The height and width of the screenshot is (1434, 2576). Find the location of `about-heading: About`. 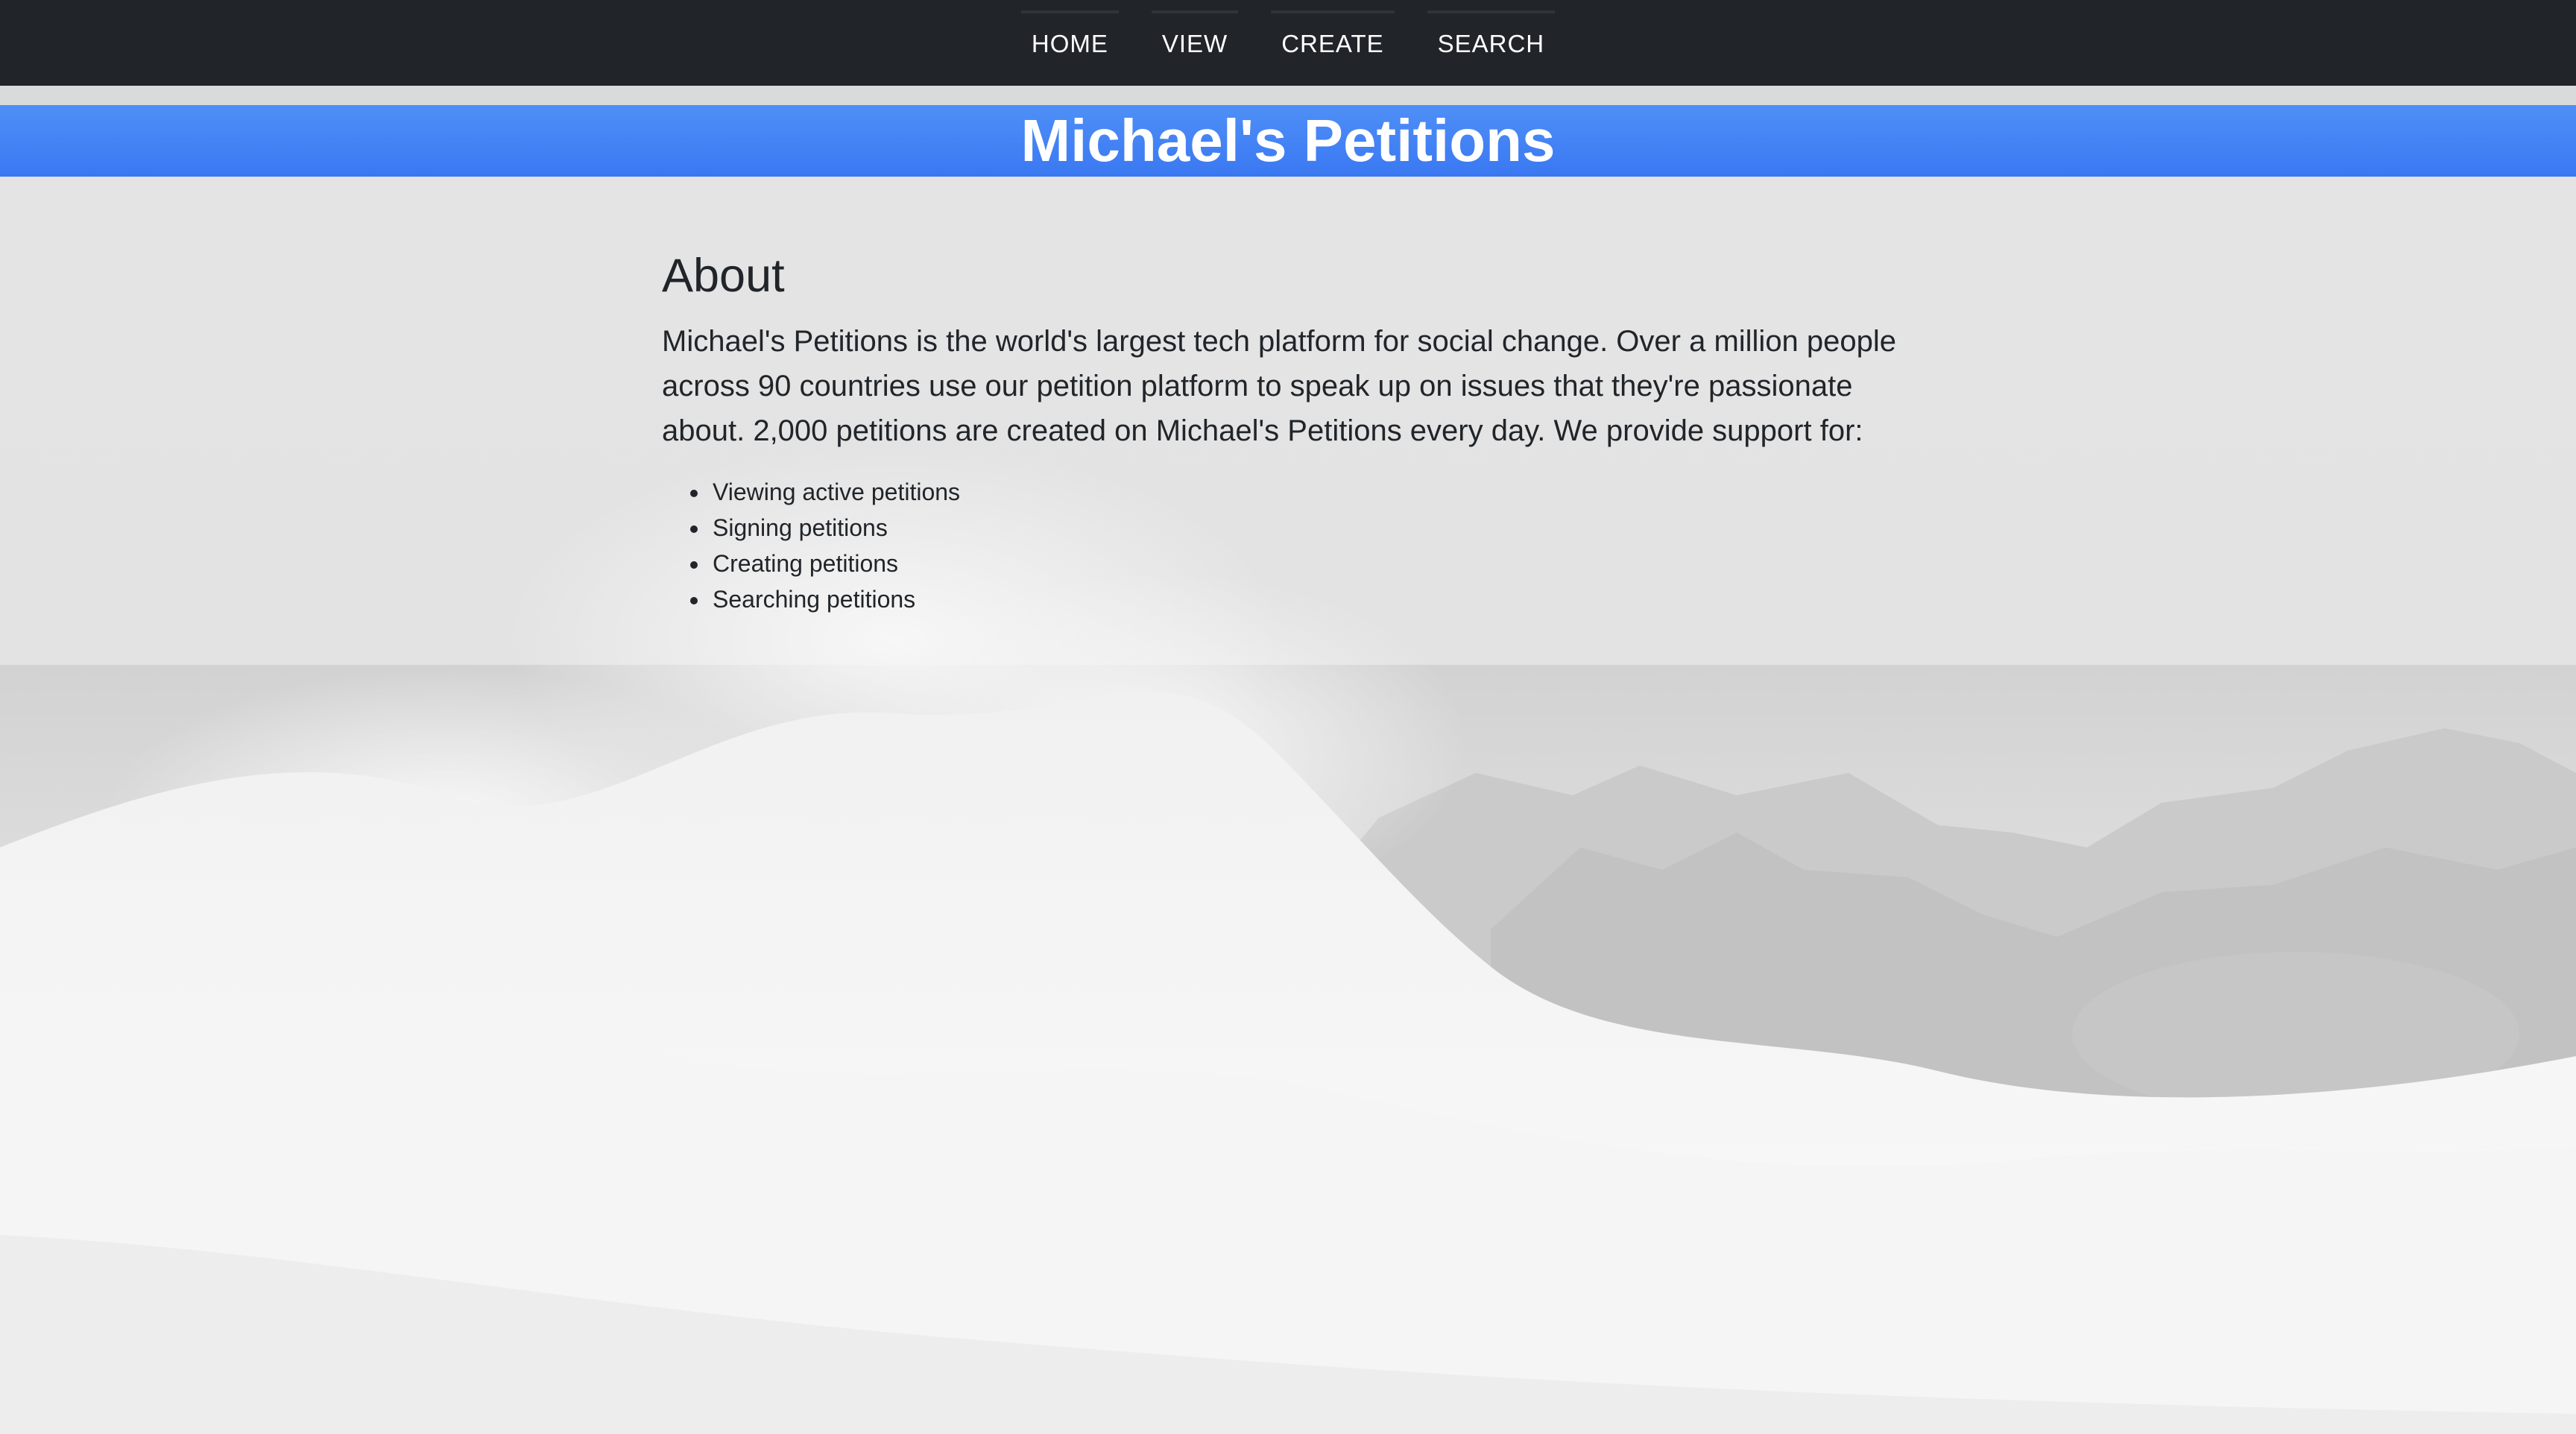

about-heading: About is located at coordinates (723, 276).